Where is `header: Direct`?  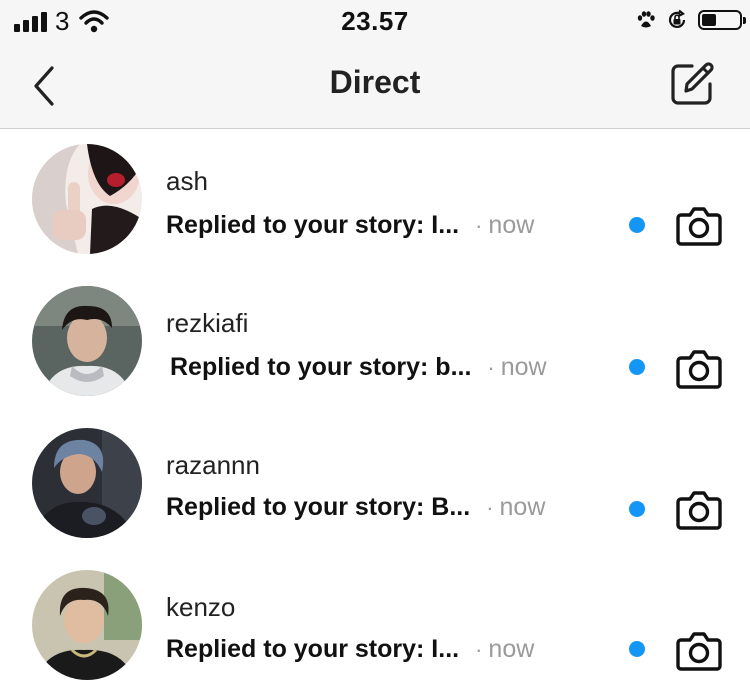 header: Direct is located at coordinates (375, 86).